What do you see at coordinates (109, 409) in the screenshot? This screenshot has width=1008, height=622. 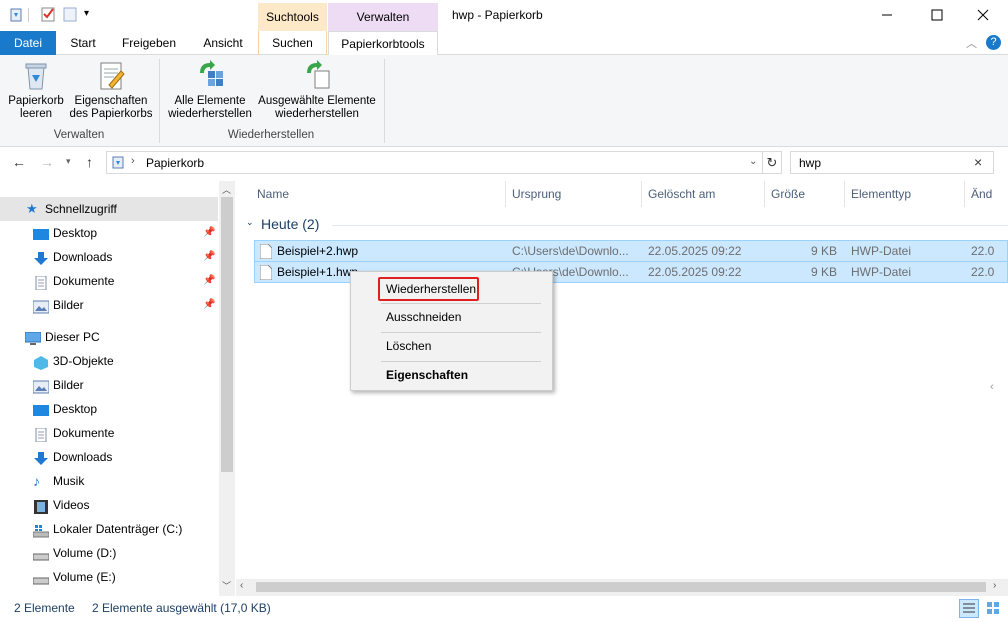 I see `nav-item-desktop: Desktop` at bounding box center [109, 409].